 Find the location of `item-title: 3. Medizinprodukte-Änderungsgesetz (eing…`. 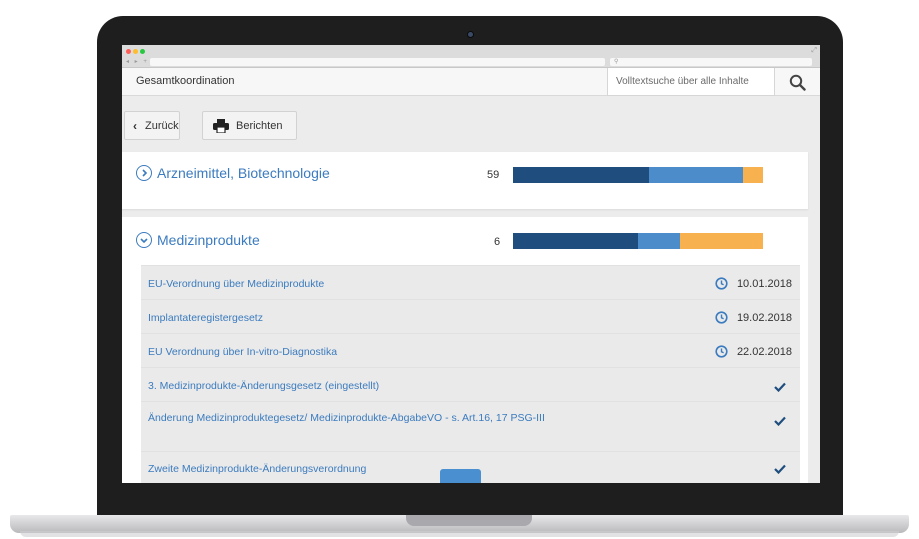

item-title: 3. Medizinprodukte-Änderungsgesetz (eing… is located at coordinates (373, 386).